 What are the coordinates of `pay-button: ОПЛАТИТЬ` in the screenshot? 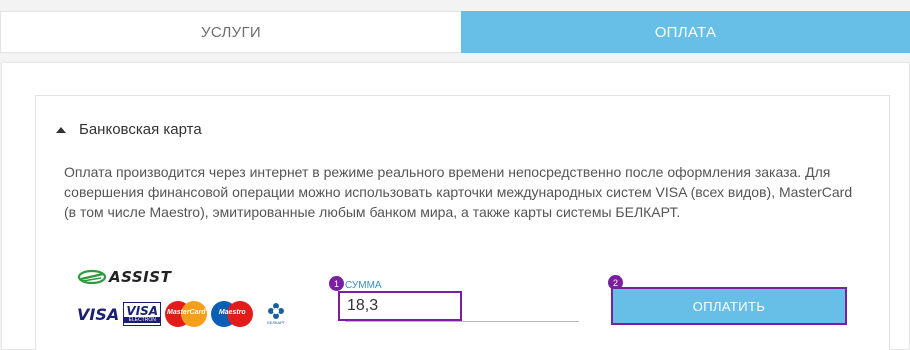 It's located at (729, 306).